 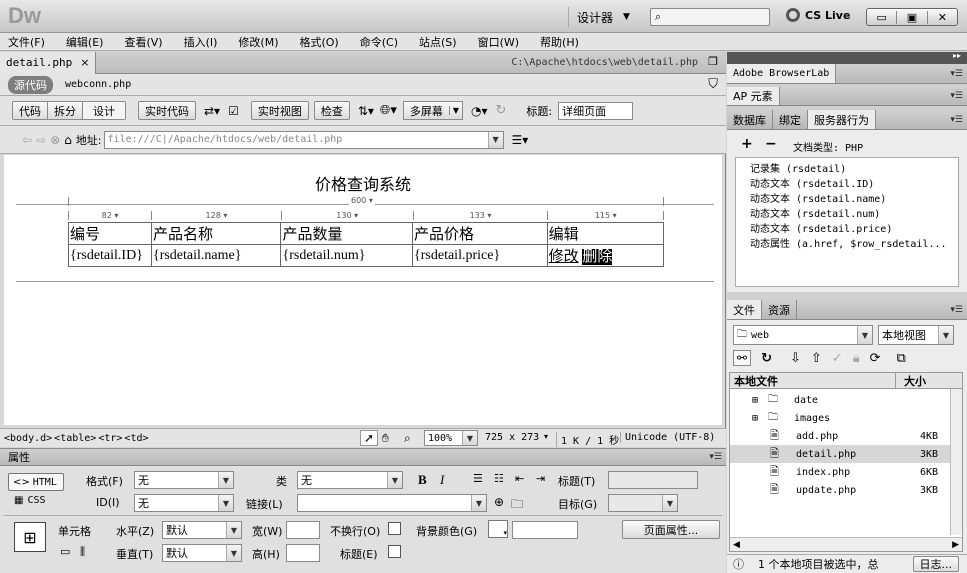 I want to click on id-select: 无 ▼, so click(x=184, y=503).